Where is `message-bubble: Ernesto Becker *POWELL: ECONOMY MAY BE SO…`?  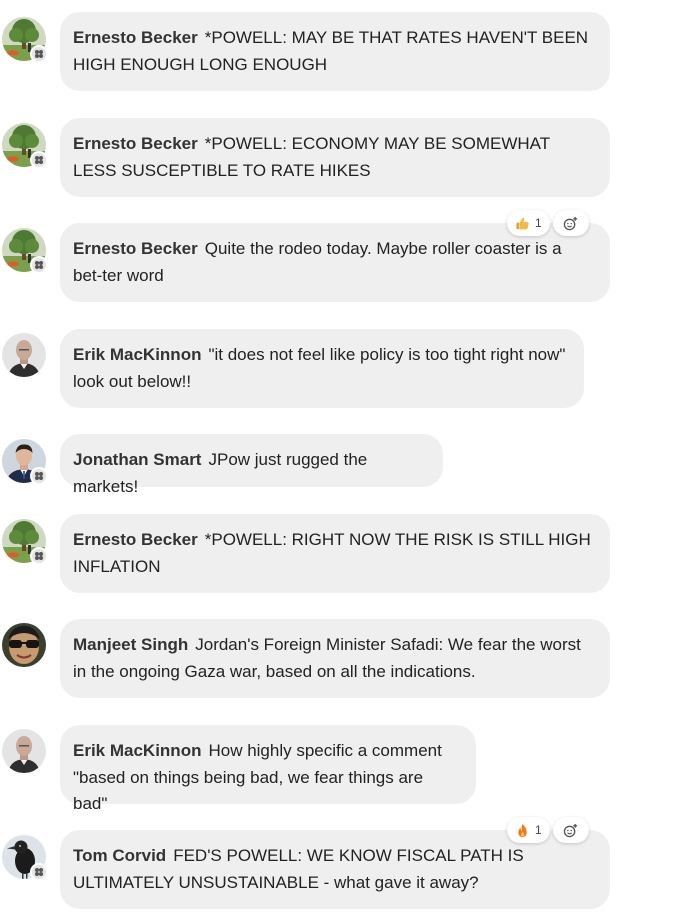
message-bubble: Ernesto Becker *POWELL: ECONOMY MAY BE SO… is located at coordinates (335, 157).